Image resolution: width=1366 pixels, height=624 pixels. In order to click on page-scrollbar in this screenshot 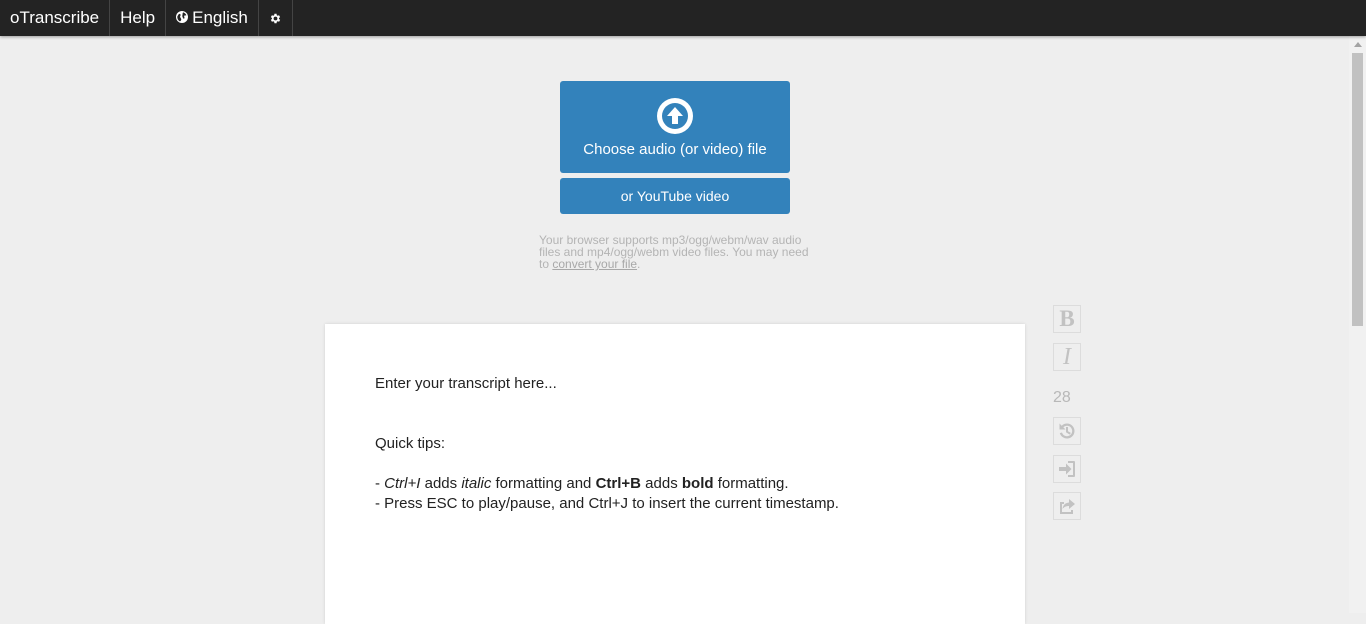, I will do `click(1357, 324)`.